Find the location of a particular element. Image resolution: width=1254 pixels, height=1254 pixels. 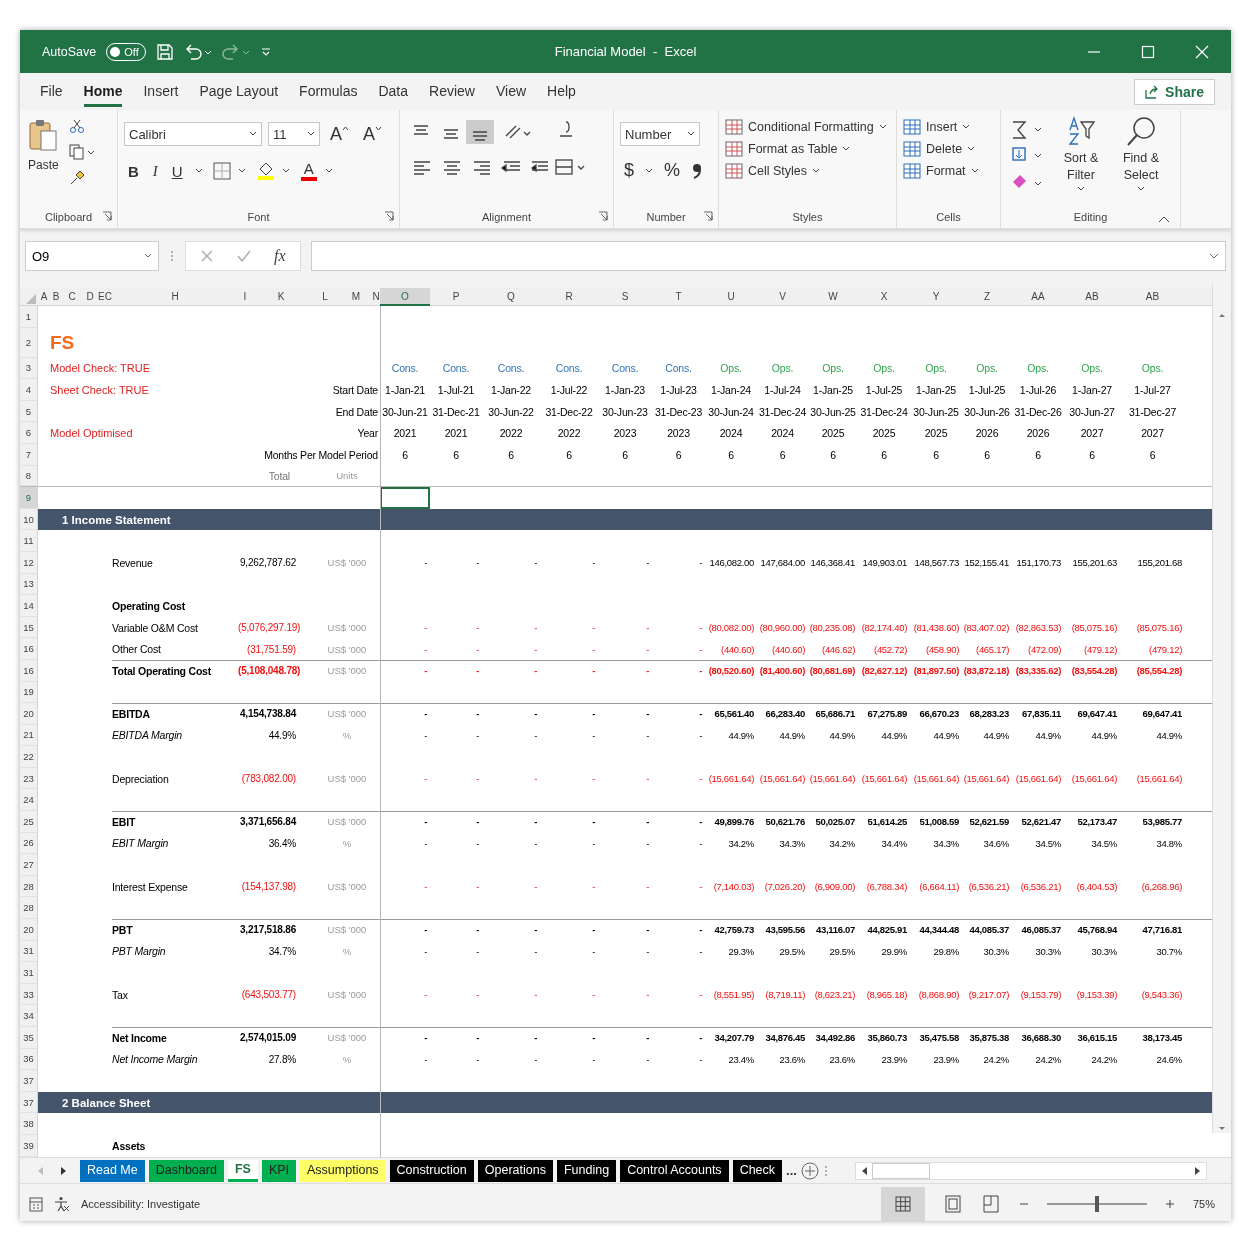

row-number: 5 is located at coordinates (29, 411).